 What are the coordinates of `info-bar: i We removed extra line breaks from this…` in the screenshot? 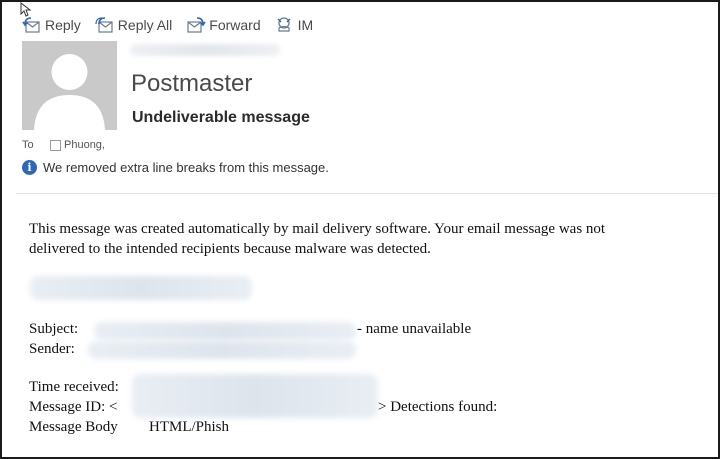 It's located at (175, 167).